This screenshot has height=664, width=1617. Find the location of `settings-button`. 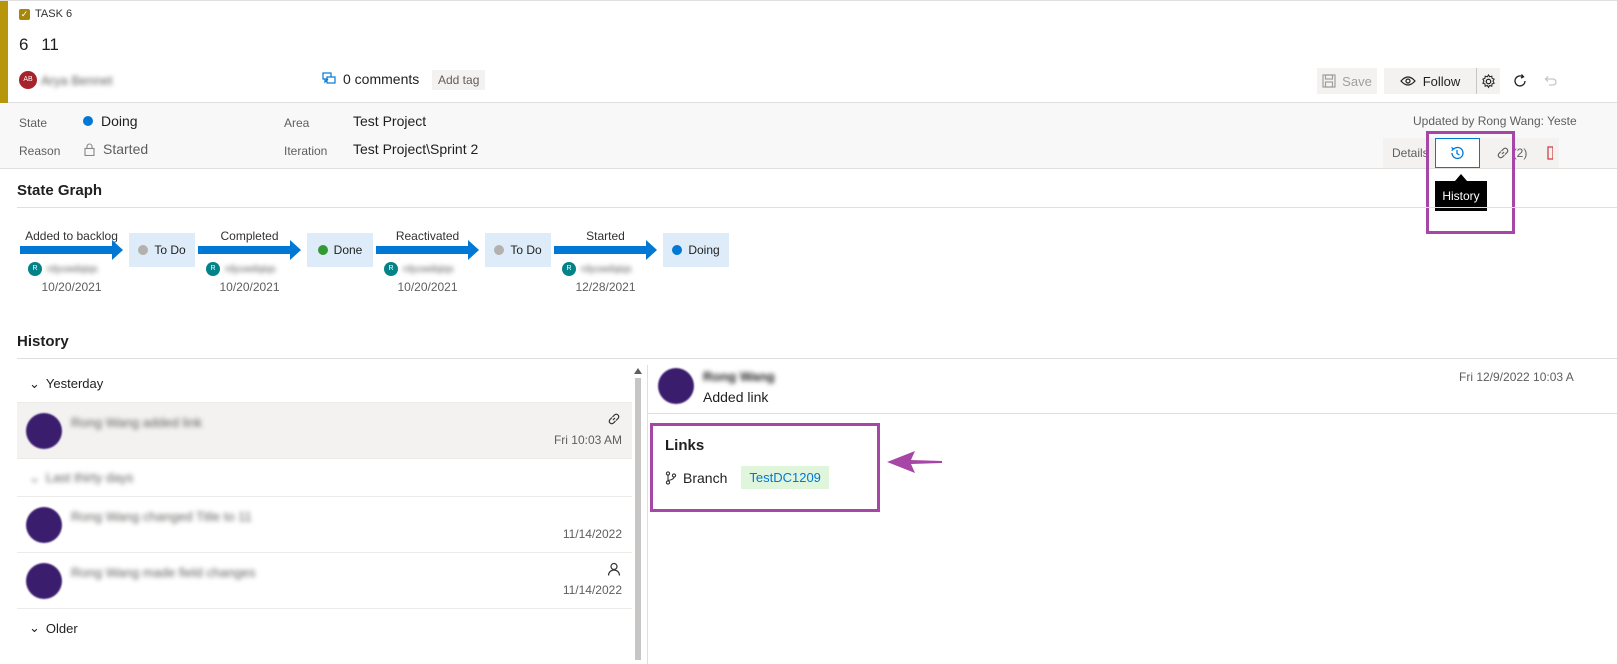

settings-button is located at coordinates (1488, 81).